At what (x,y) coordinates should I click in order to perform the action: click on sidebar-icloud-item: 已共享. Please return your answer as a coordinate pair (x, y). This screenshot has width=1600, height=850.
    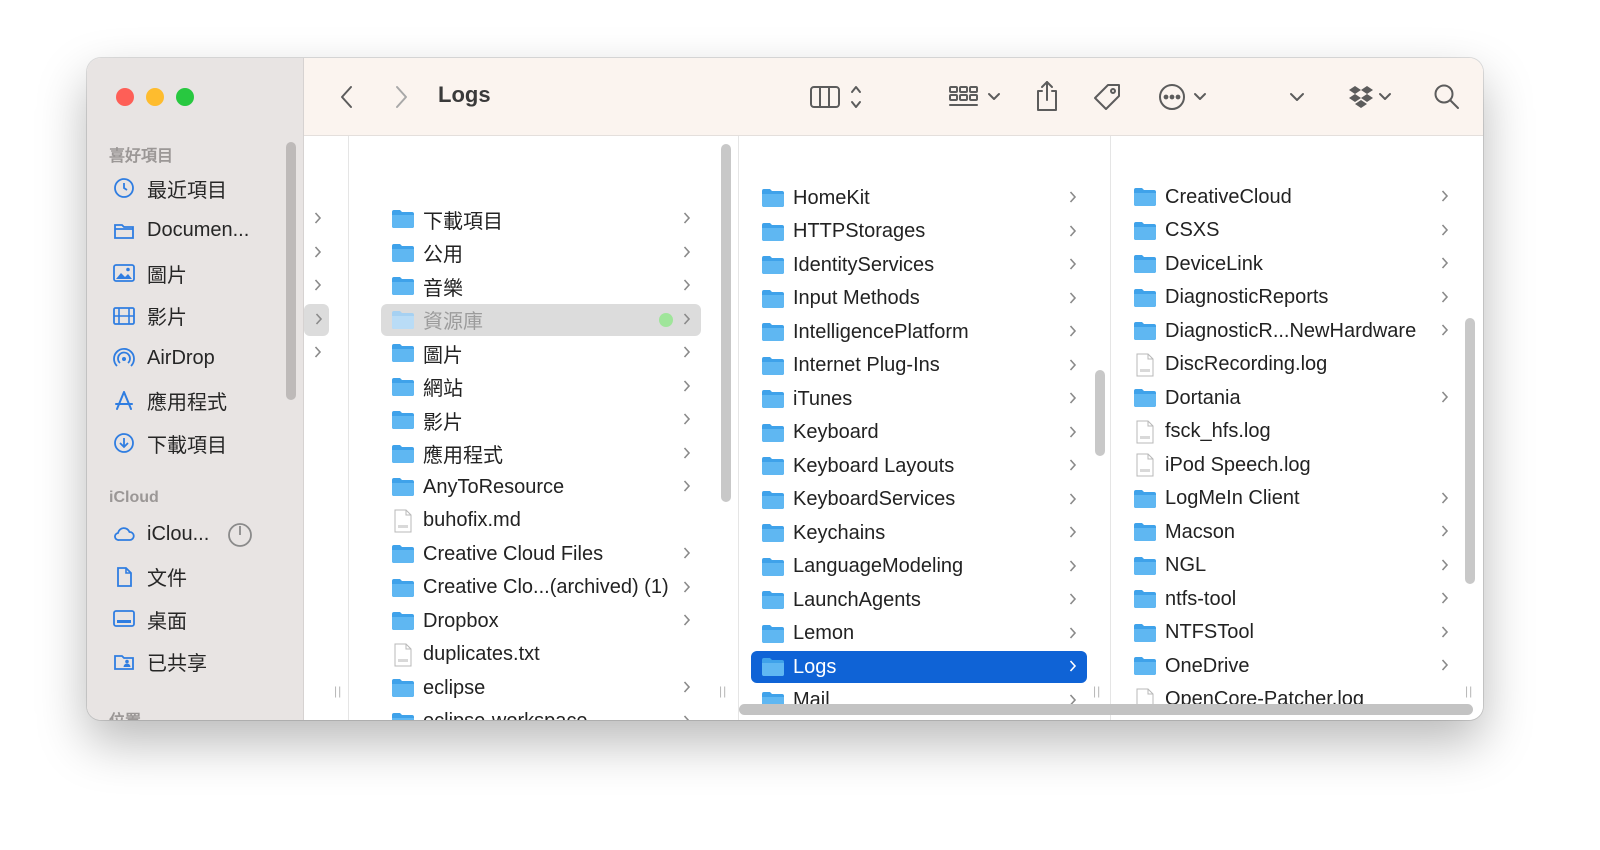
    Looking at the image, I should click on (196, 662).